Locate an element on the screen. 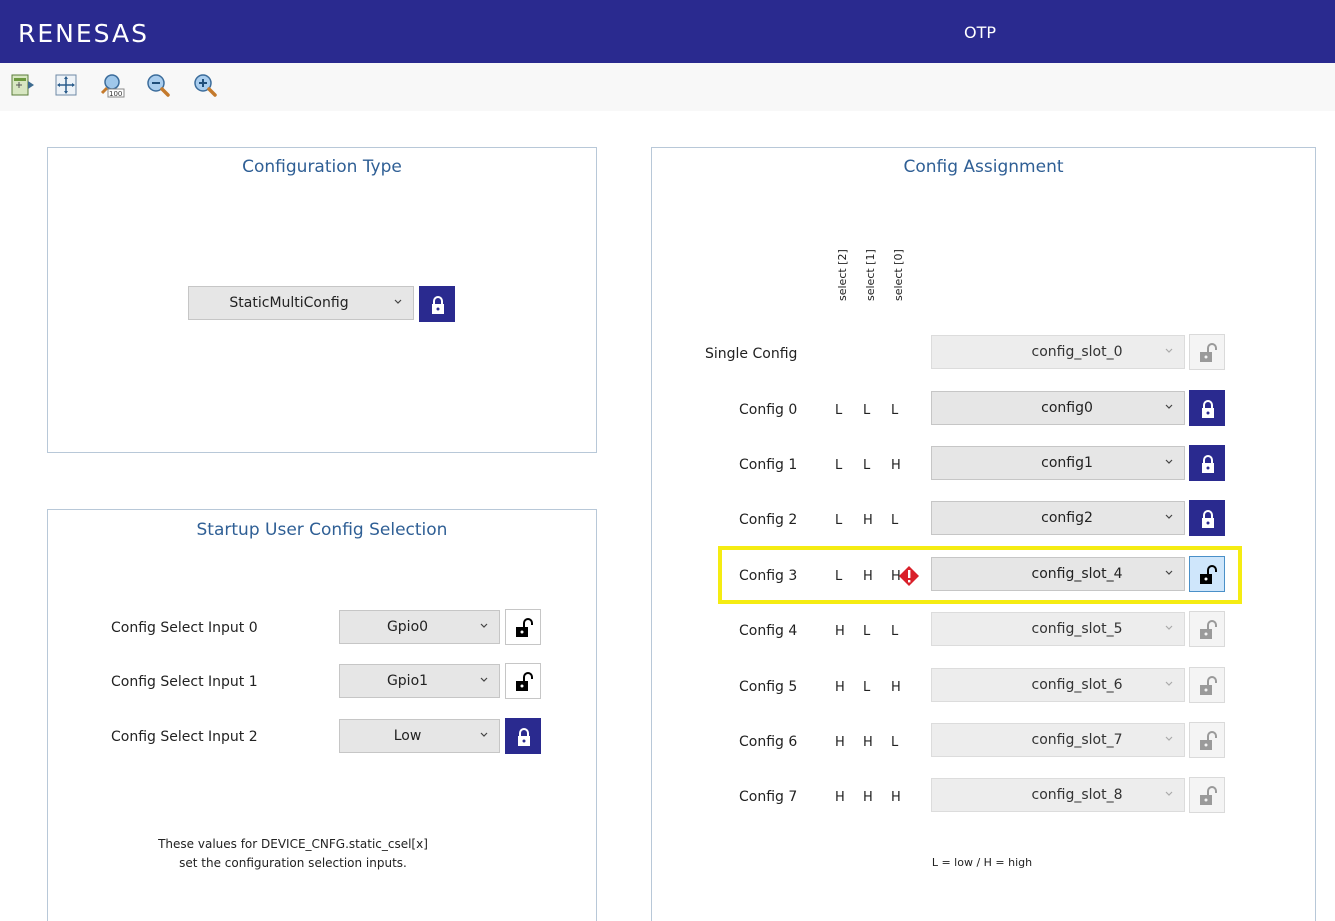  config-1-select-2: L is located at coordinates (839, 465).